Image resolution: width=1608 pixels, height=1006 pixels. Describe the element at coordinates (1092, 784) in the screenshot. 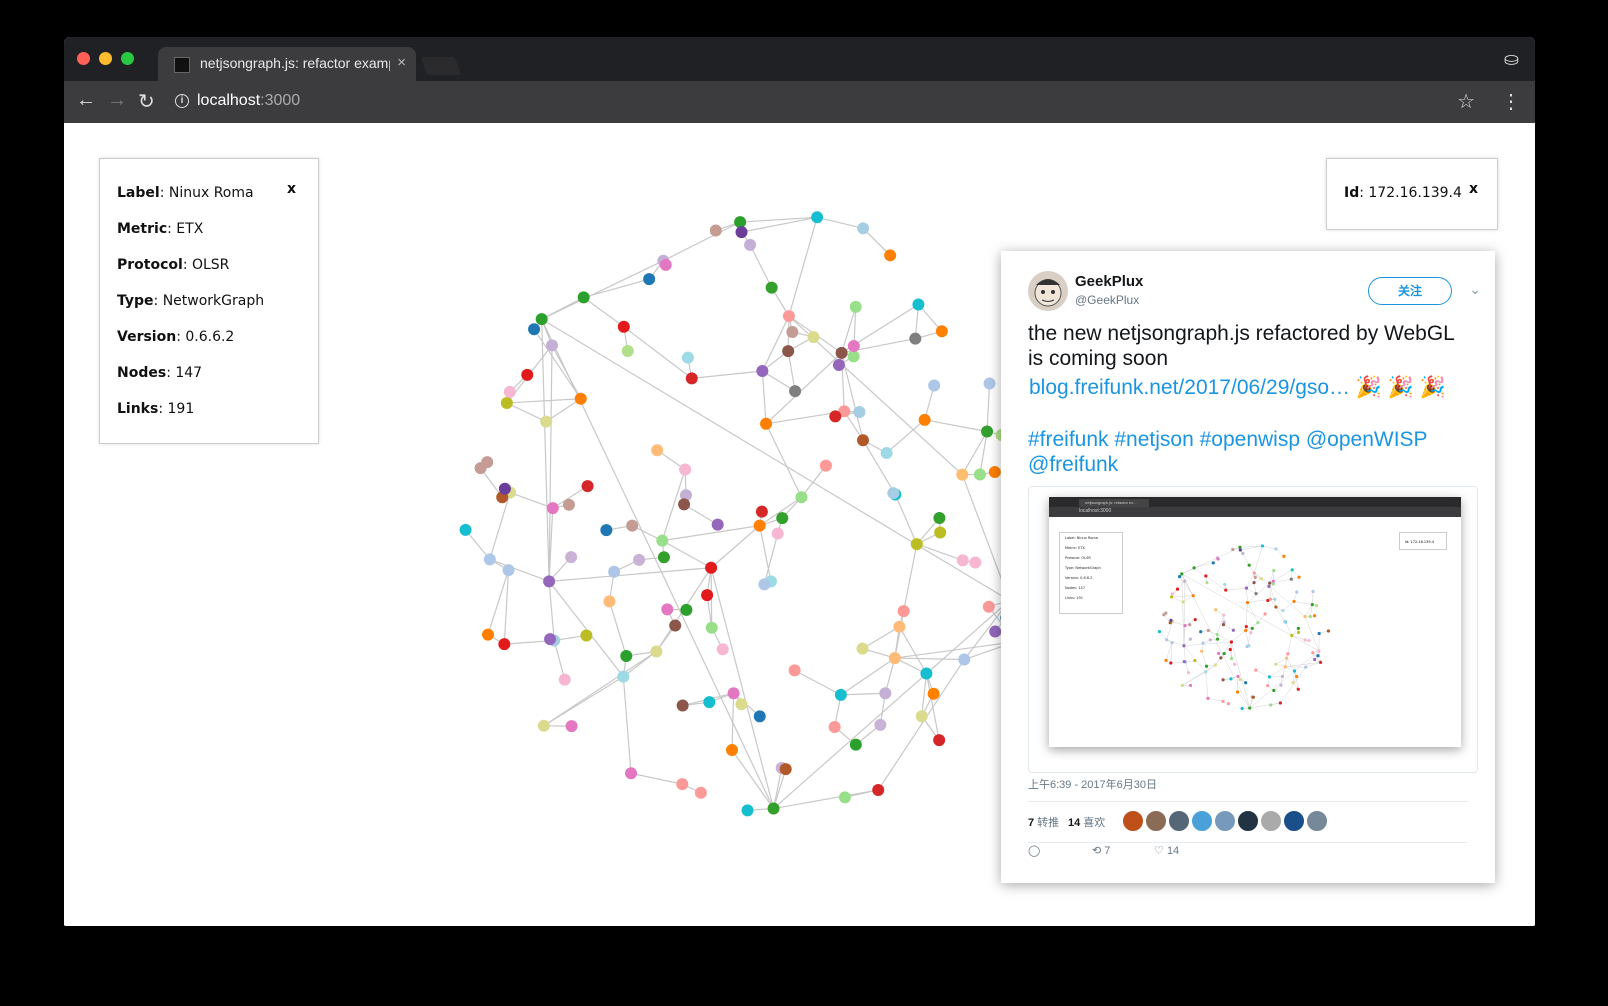

I see `tweet-timestamp: 上午6:39 - 2017年6月30日` at that location.